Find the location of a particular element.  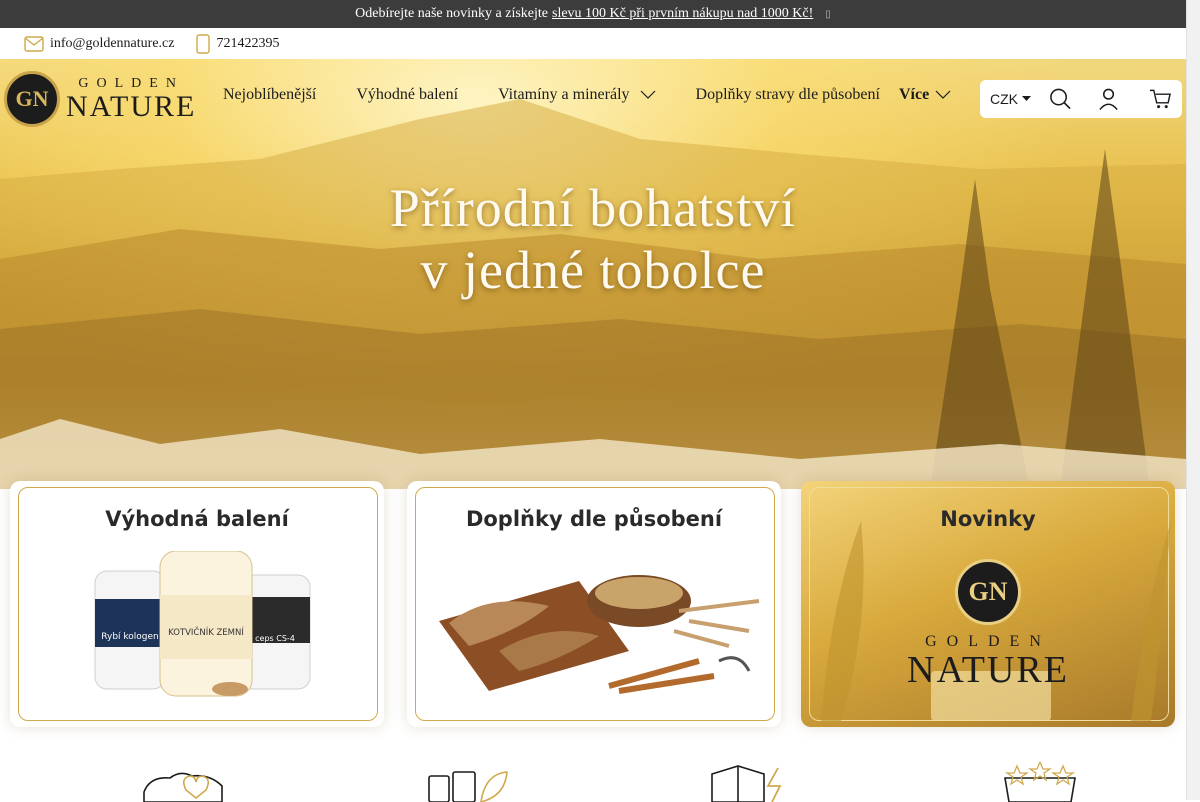

nav-item-label: Vitamíny a minerály is located at coordinates (564, 94).